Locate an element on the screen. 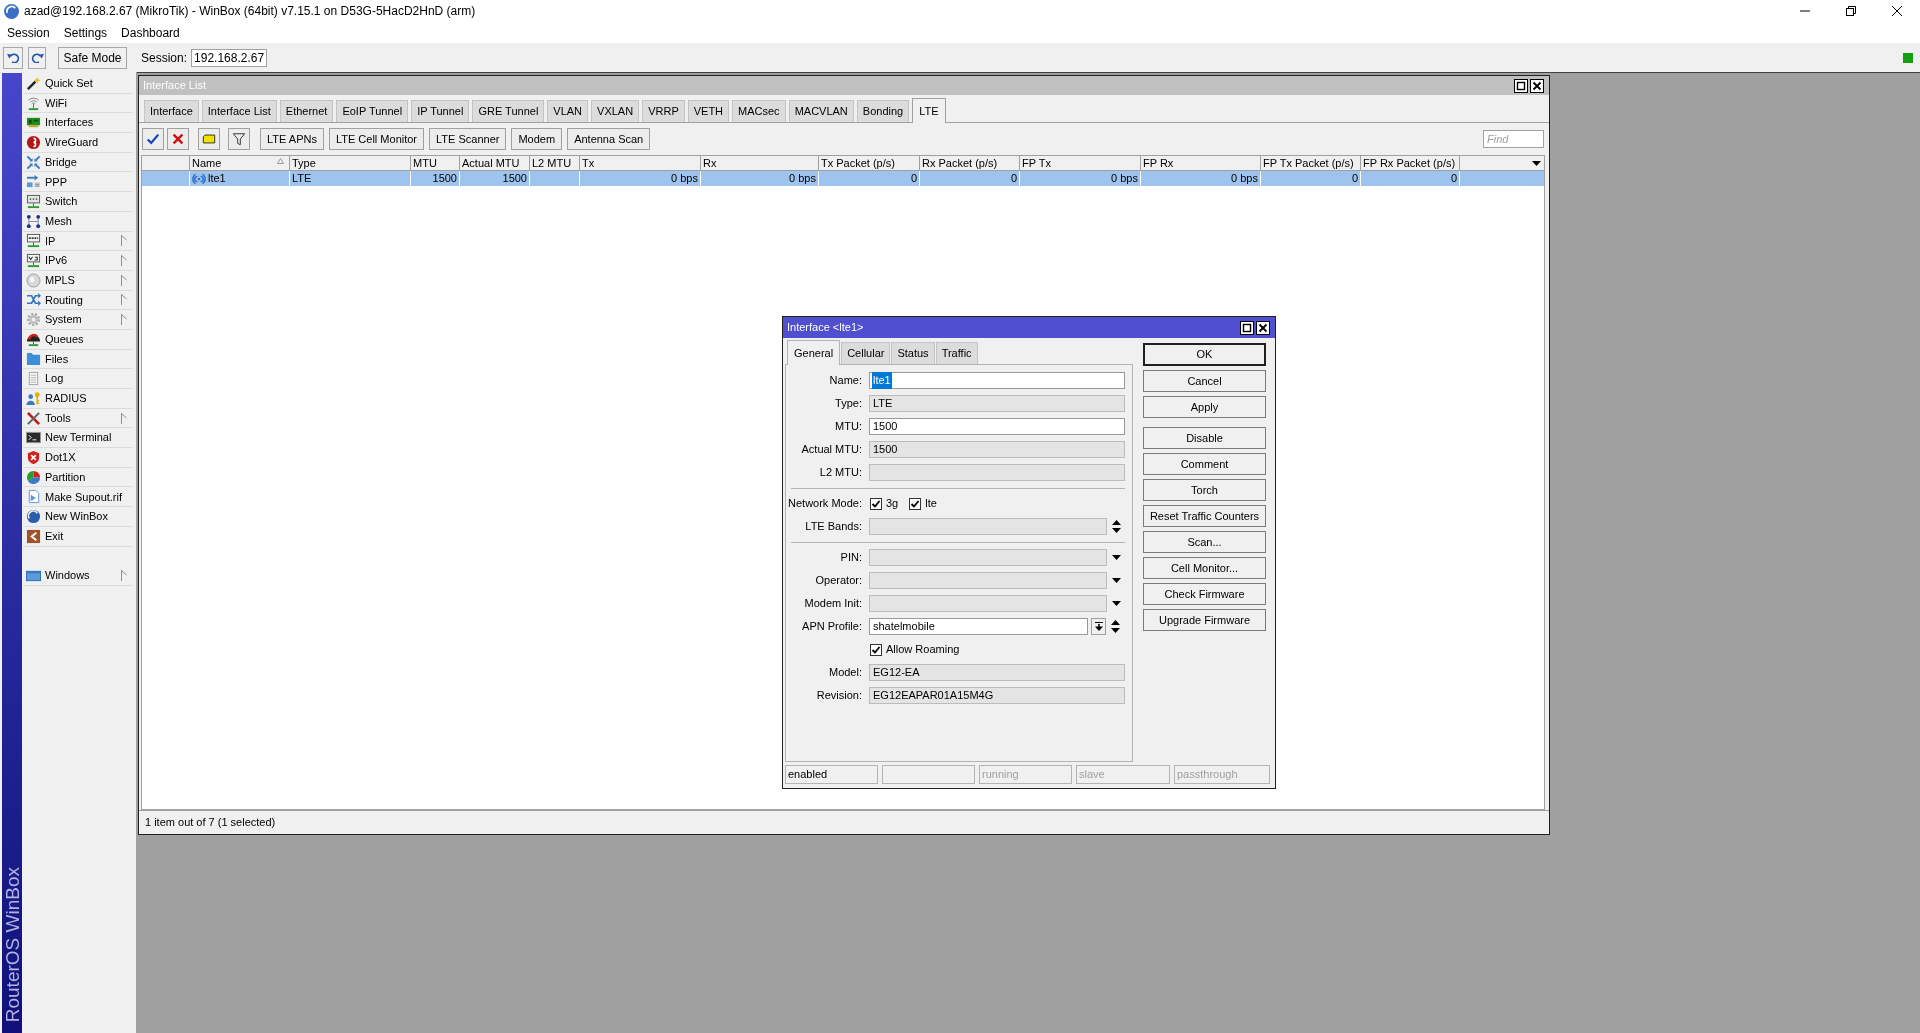 The width and height of the screenshot is (1920, 1033). tab: Ethernet is located at coordinates (306, 111).